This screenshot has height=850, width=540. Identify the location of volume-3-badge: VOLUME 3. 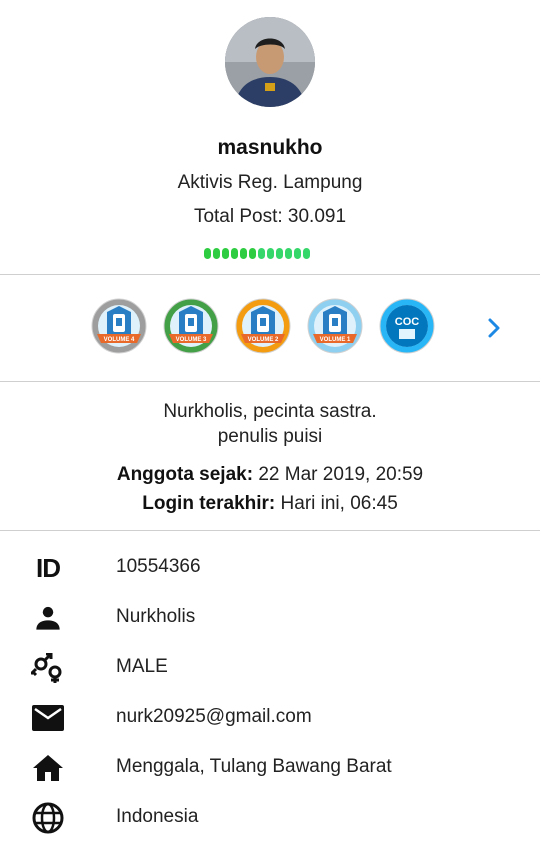
(191, 326).